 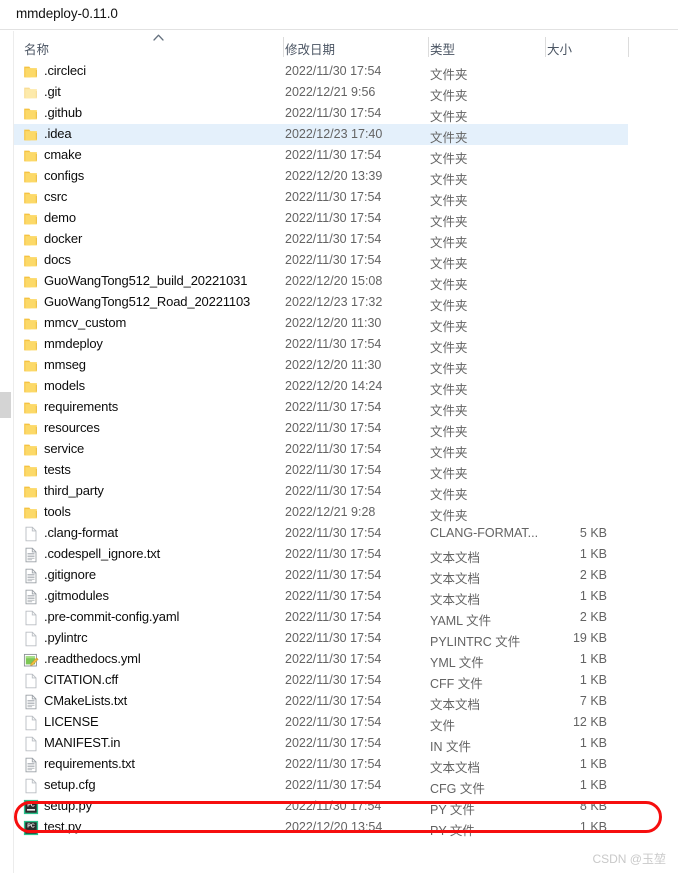 What do you see at coordinates (321, 218) in the screenshot?
I see `file-row: demo 2022/11/30 17:54 文件夹` at bounding box center [321, 218].